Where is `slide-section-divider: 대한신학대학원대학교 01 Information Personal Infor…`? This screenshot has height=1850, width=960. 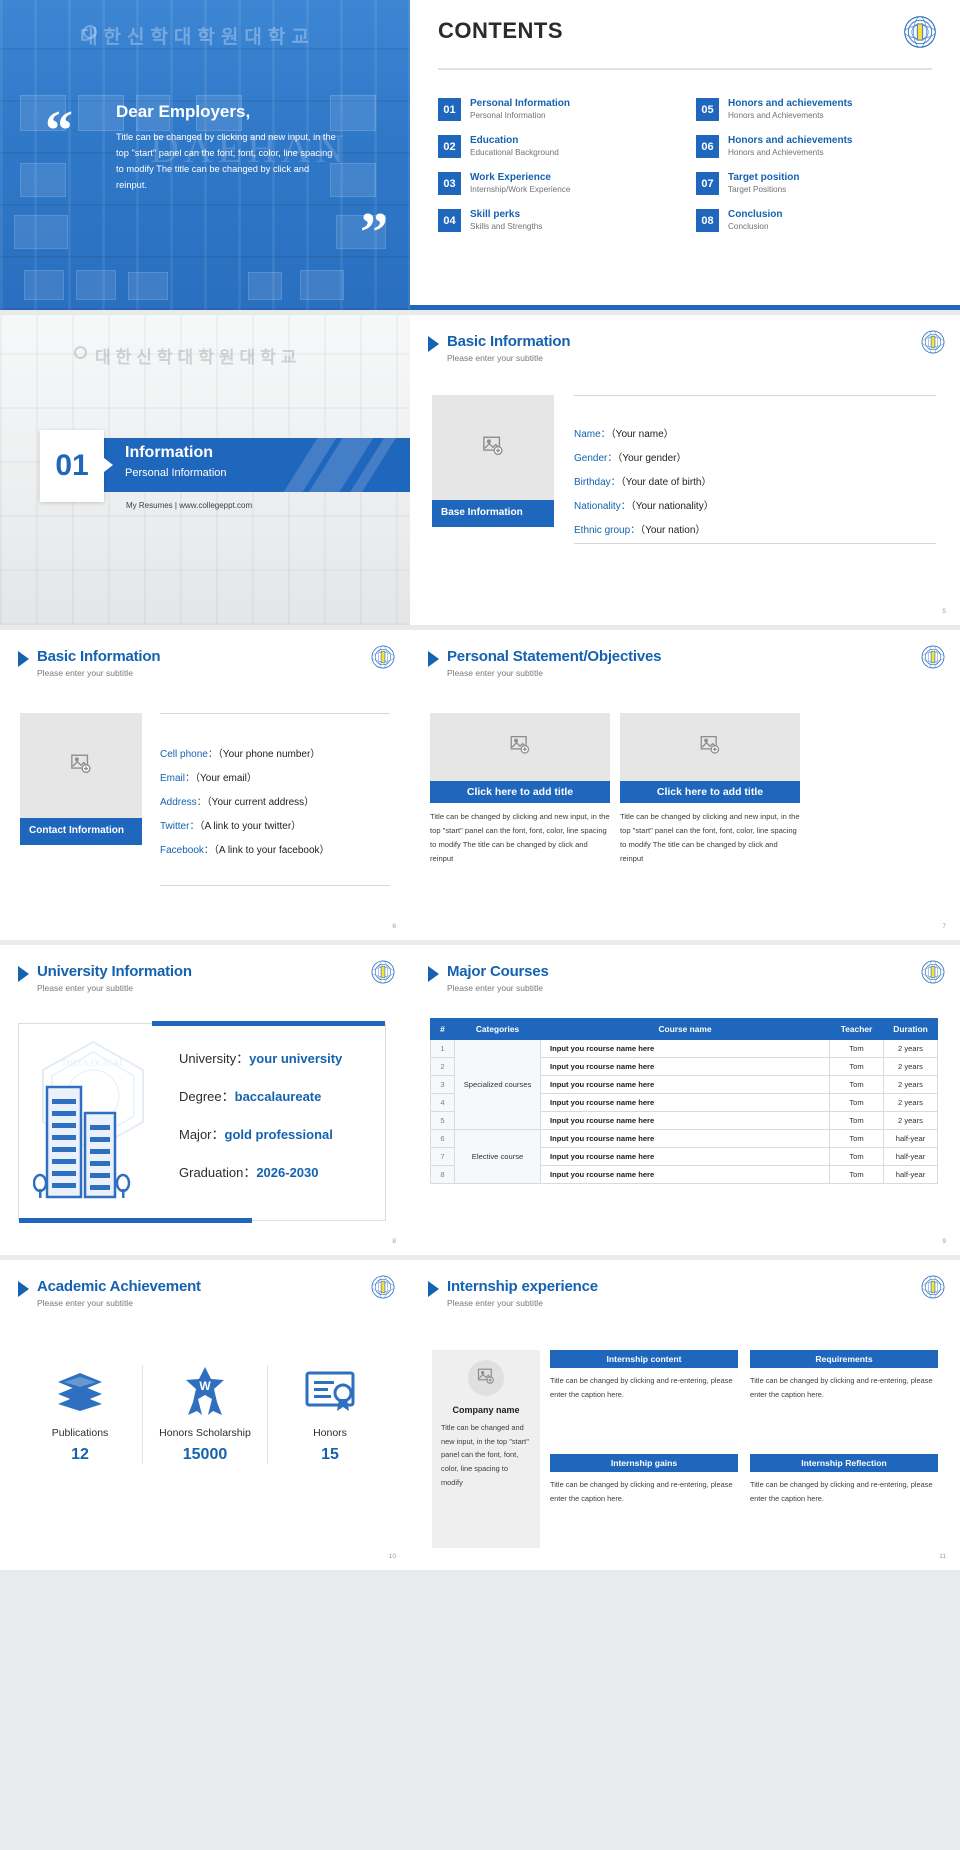
slide-section-divider: 대한신학대학원대학교 01 Information Personal Infor… is located at coordinates (205, 470).